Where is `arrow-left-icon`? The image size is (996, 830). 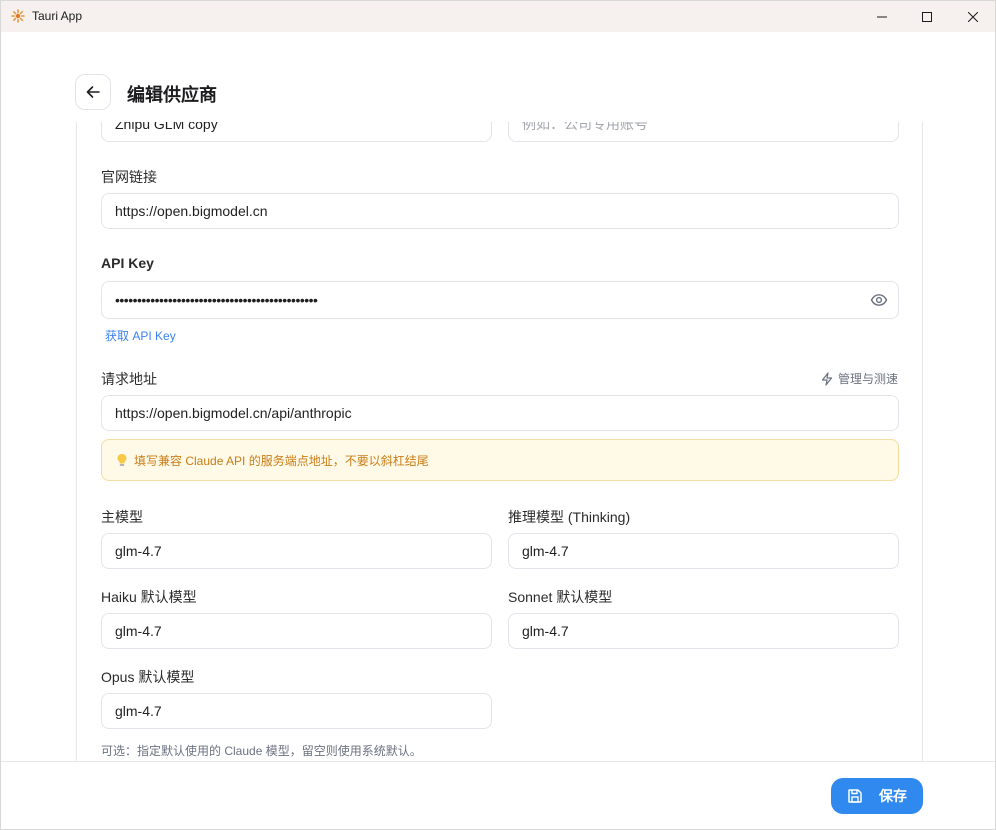
arrow-left-icon is located at coordinates (93, 92).